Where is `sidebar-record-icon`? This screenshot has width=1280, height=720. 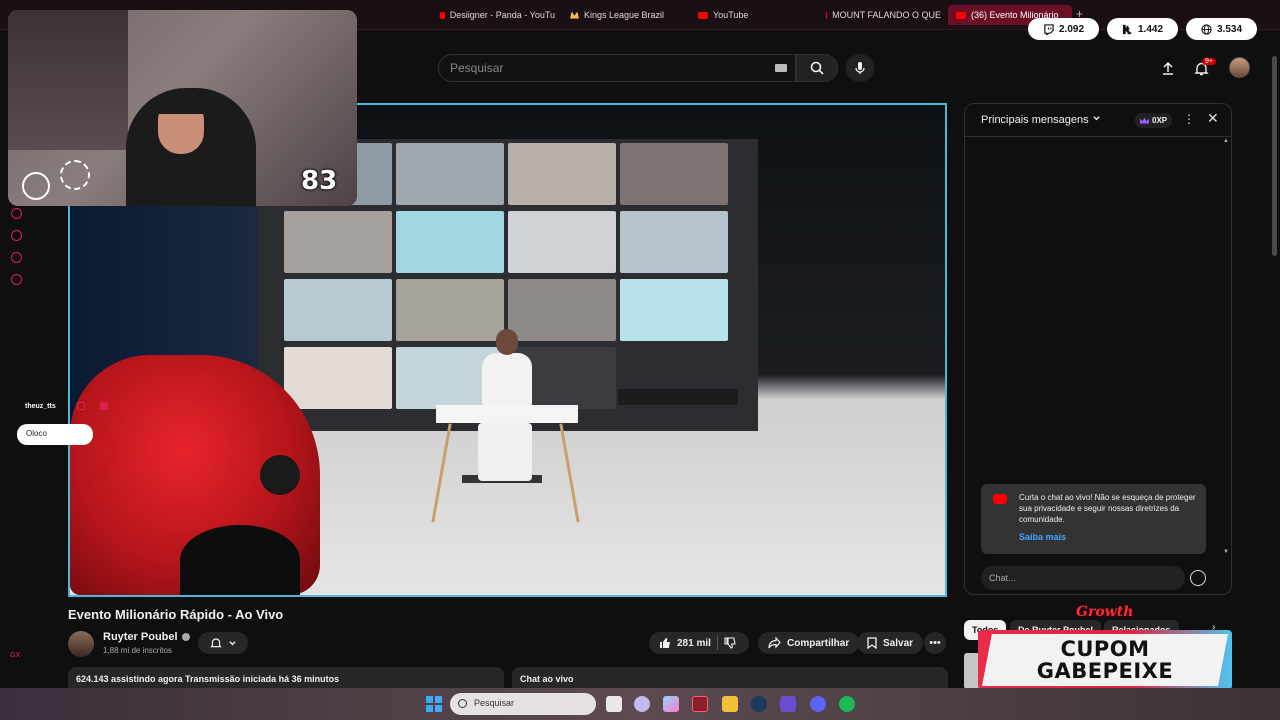
sidebar-record-icon is located at coordinates (16, 213).